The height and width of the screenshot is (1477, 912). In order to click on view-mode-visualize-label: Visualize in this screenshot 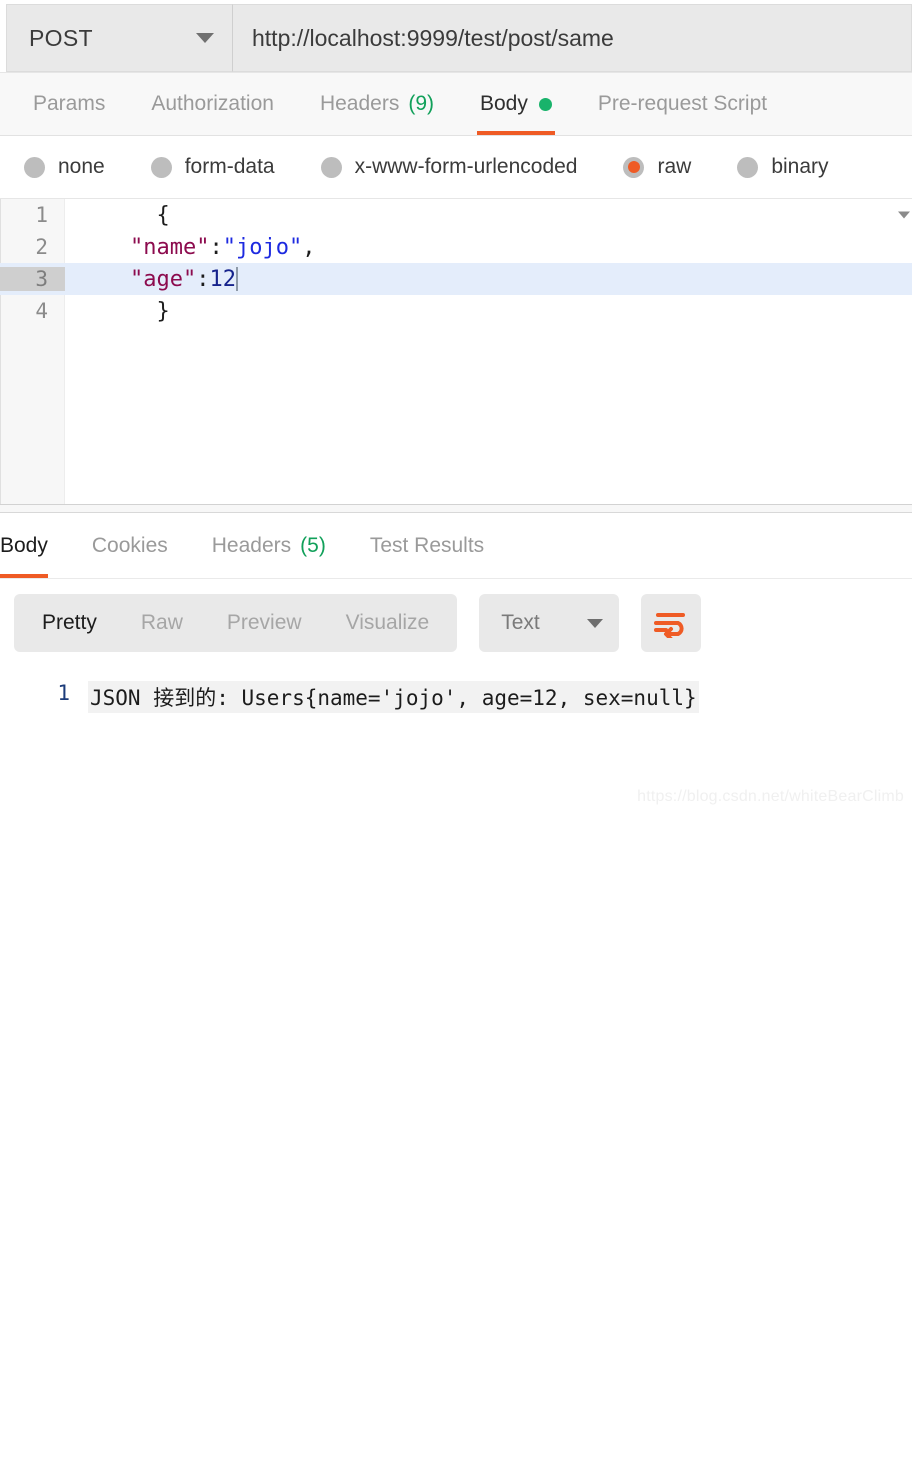, I will do `click(387, 622)`.